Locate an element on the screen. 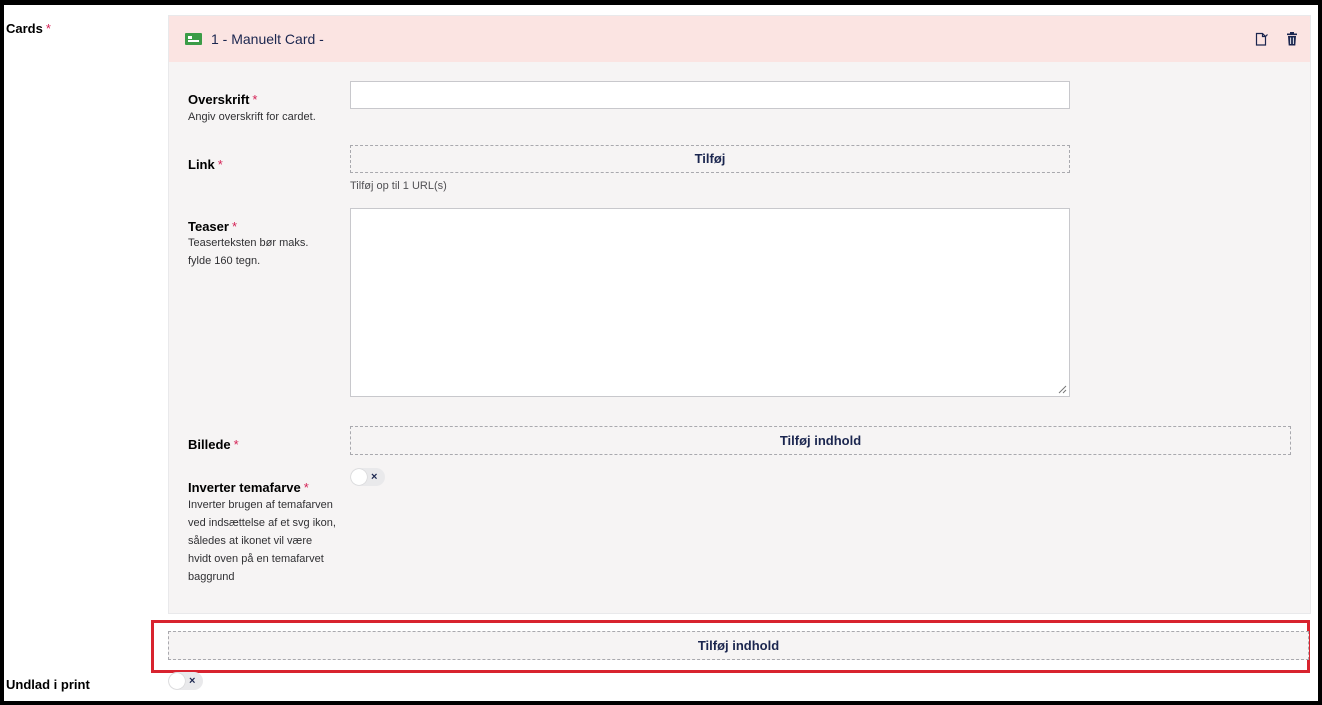  billede-label: Billede * is located at coordinates (213, 444).